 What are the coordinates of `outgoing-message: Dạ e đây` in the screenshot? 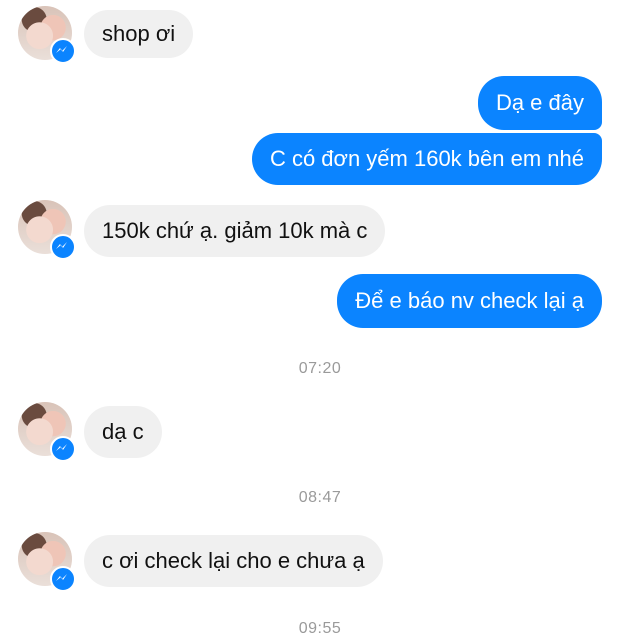 It's located at (539, 103).